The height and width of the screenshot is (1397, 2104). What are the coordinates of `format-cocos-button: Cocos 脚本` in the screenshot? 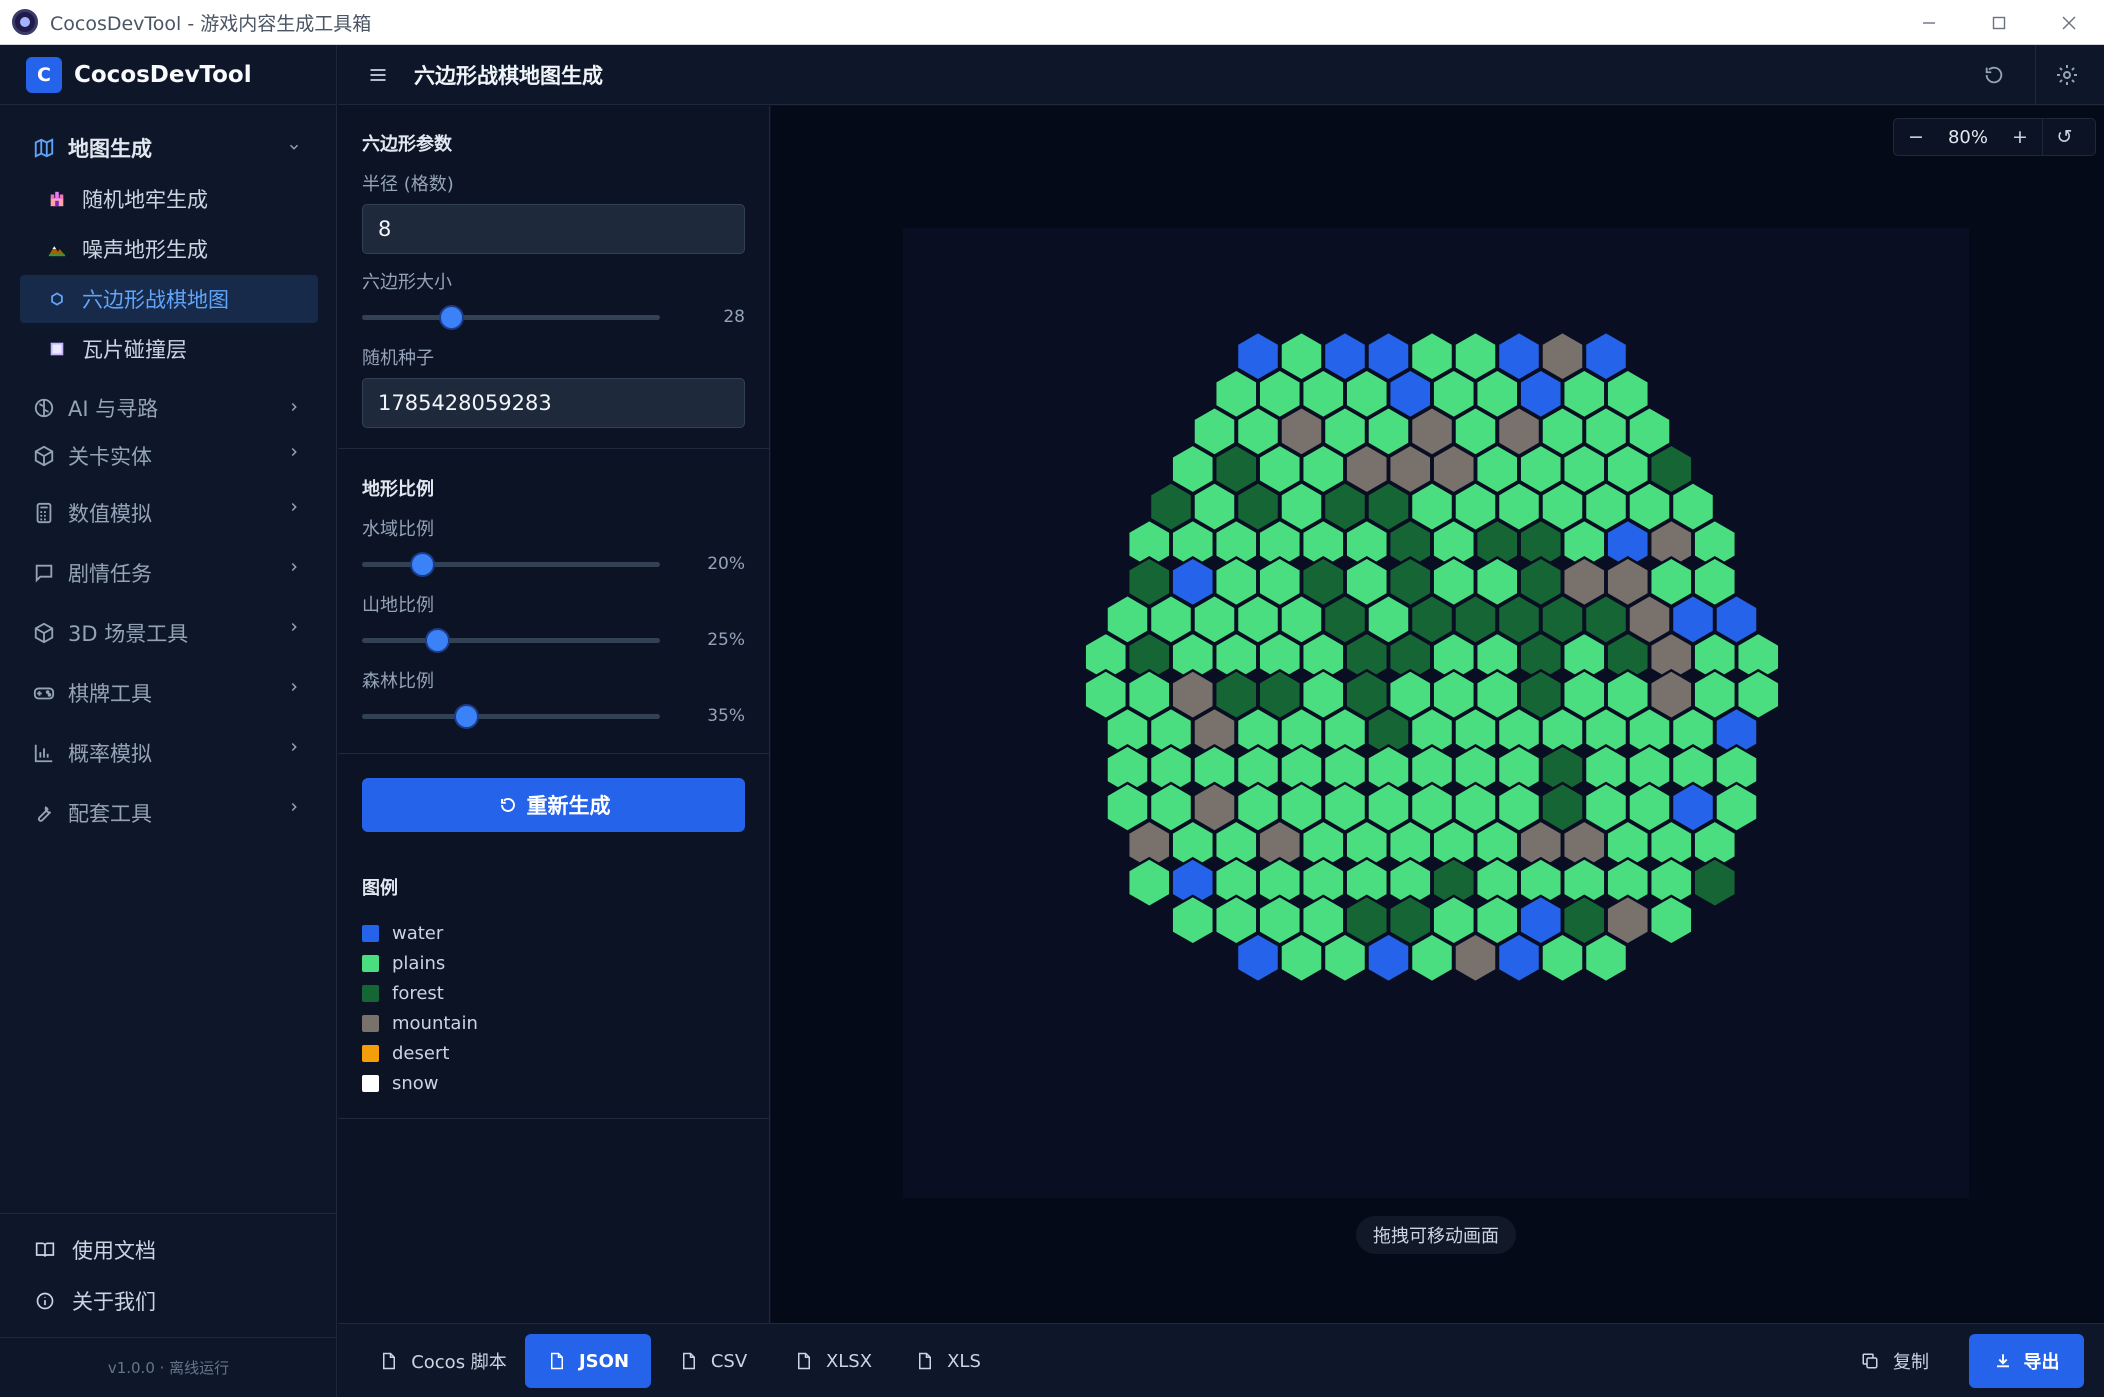 It's located at (443, 1361).